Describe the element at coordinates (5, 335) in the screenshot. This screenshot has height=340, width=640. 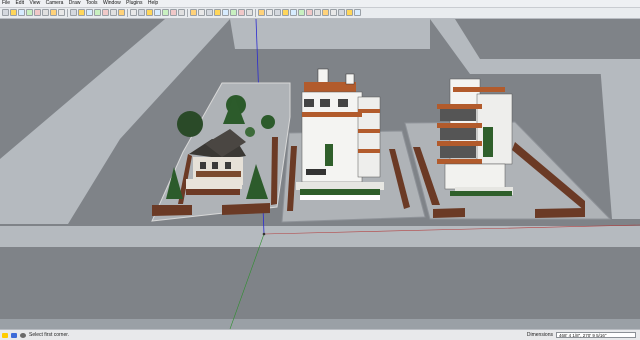
I see `geo-location-icon` at that location.